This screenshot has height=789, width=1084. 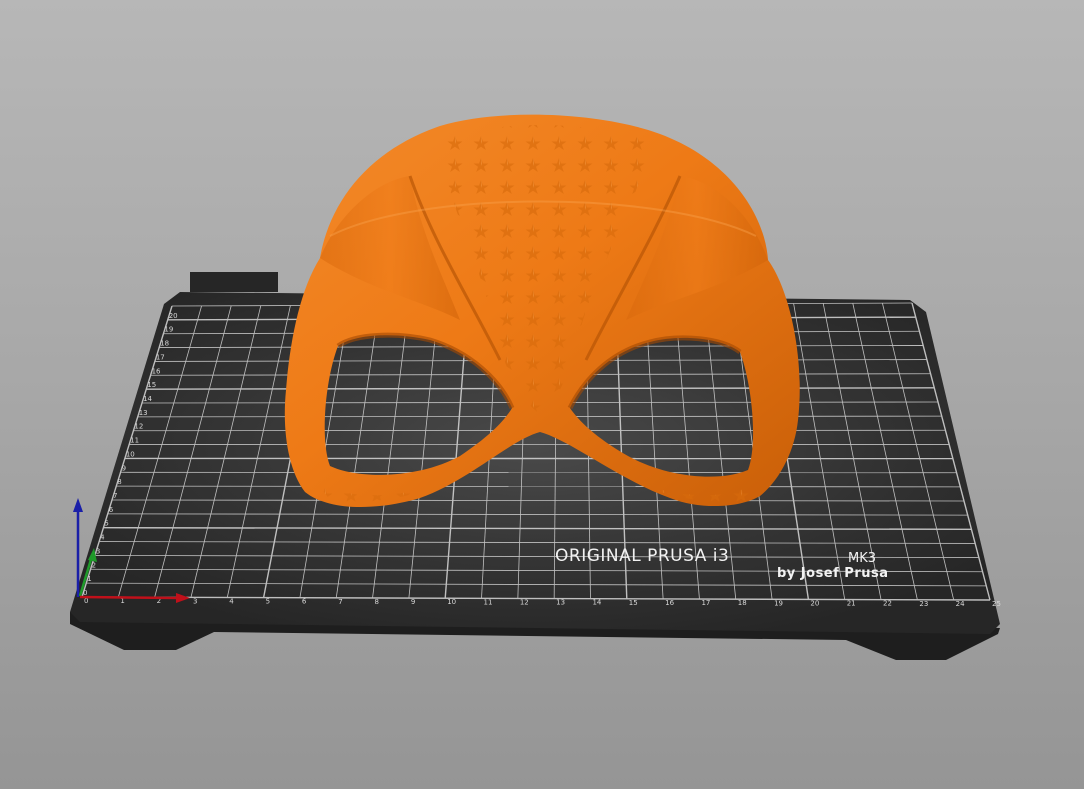 I want to click on bed-back-clip, so click(x=234, y=282).